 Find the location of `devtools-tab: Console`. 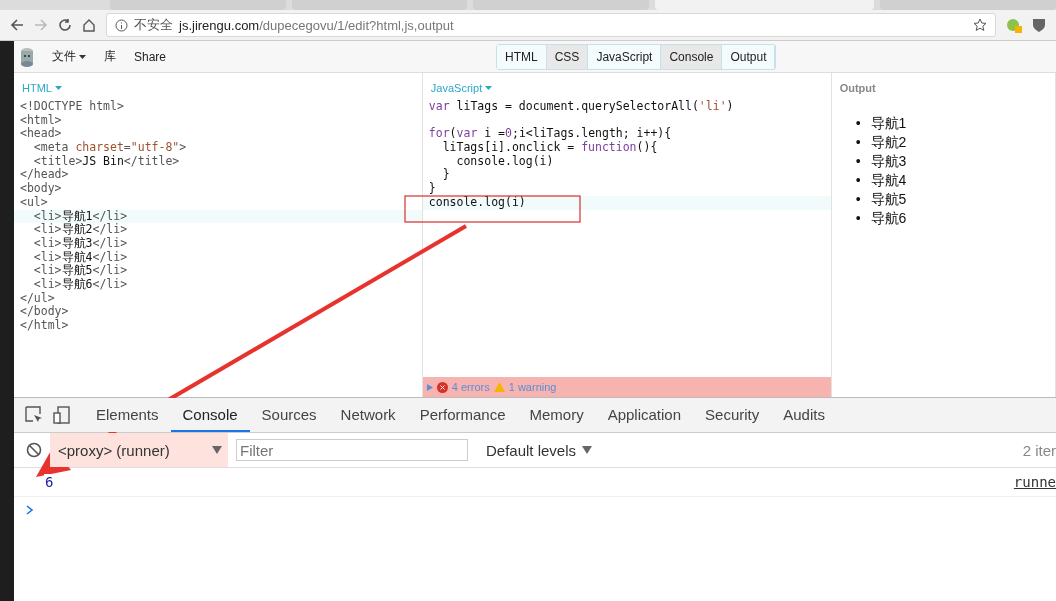

devtools-tab: Console is located at coordinates (210, 415).